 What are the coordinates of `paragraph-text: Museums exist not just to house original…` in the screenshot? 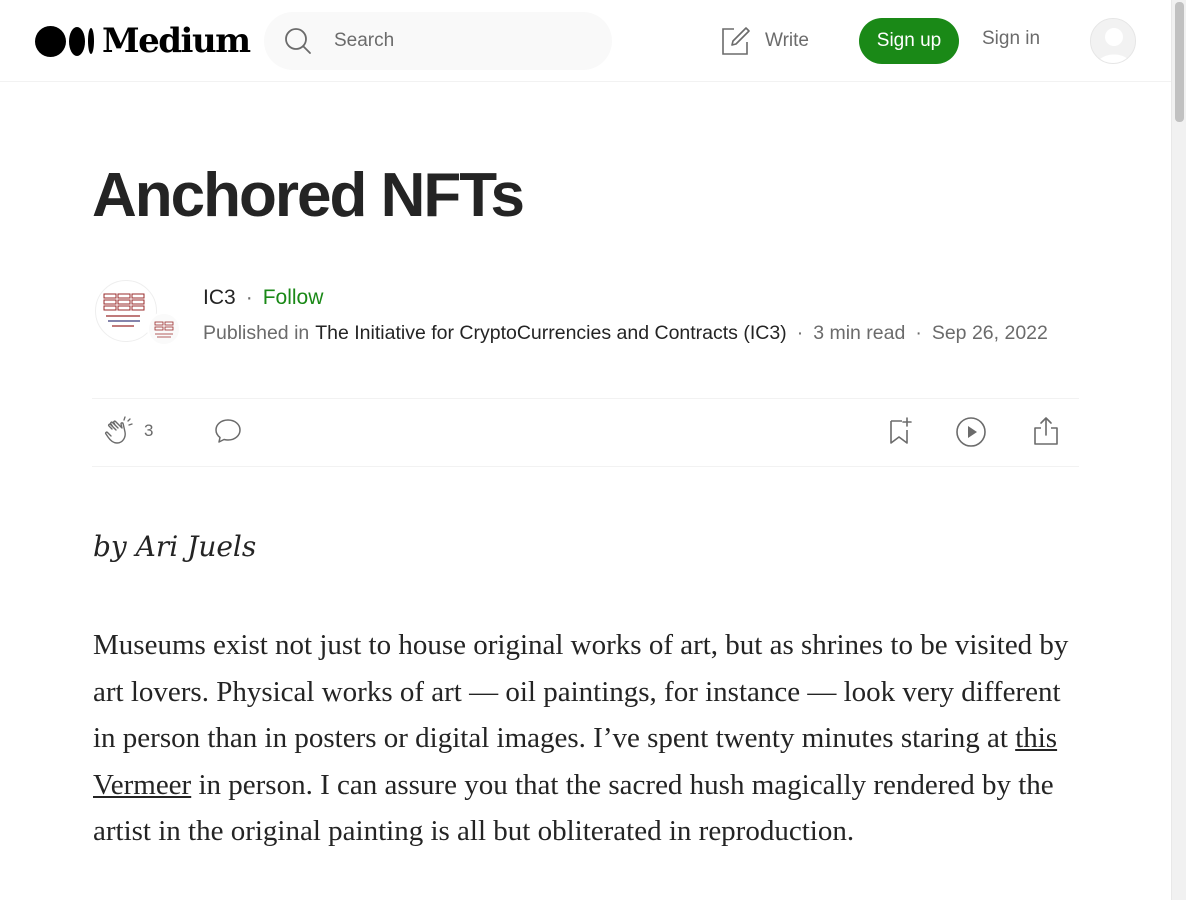 It's located at (581, 691).